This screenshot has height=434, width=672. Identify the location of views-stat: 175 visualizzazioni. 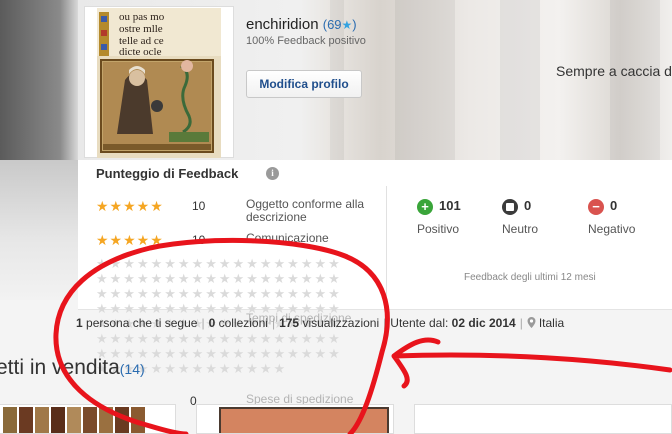
(329, 323).